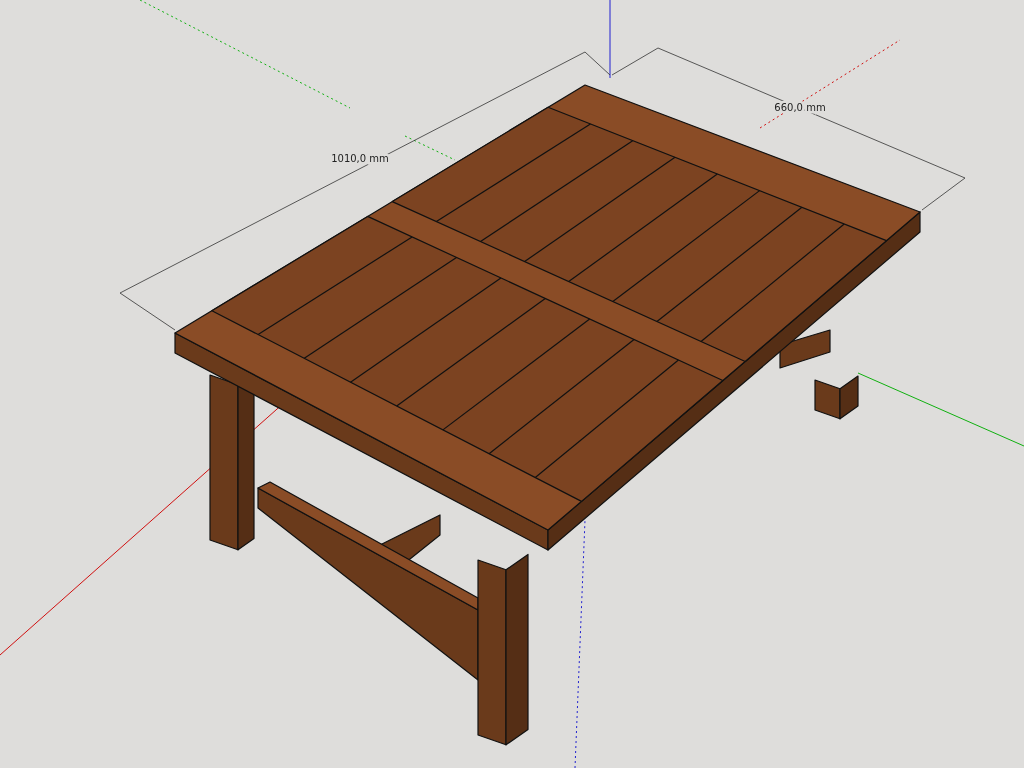 This screenshot has height=768, width=1024. What do you see at coordinates (800, 107) in the screenshot?
I see `dimension-label: 660,0 mm` at bounding box center [800, 107].